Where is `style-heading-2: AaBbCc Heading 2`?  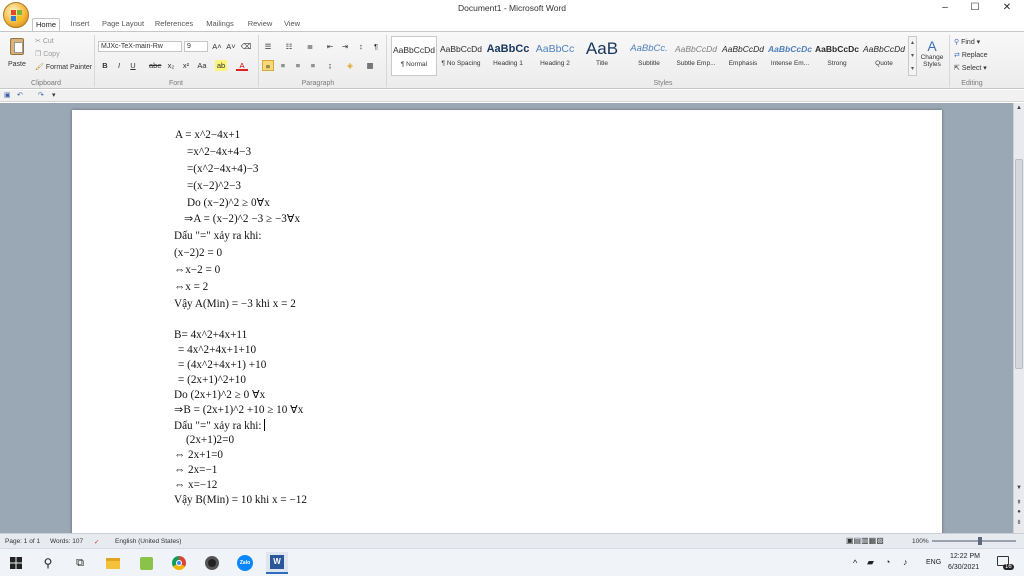 style-heading-2: AaBbCc Heading 2 is located at coordinates (555, 56).